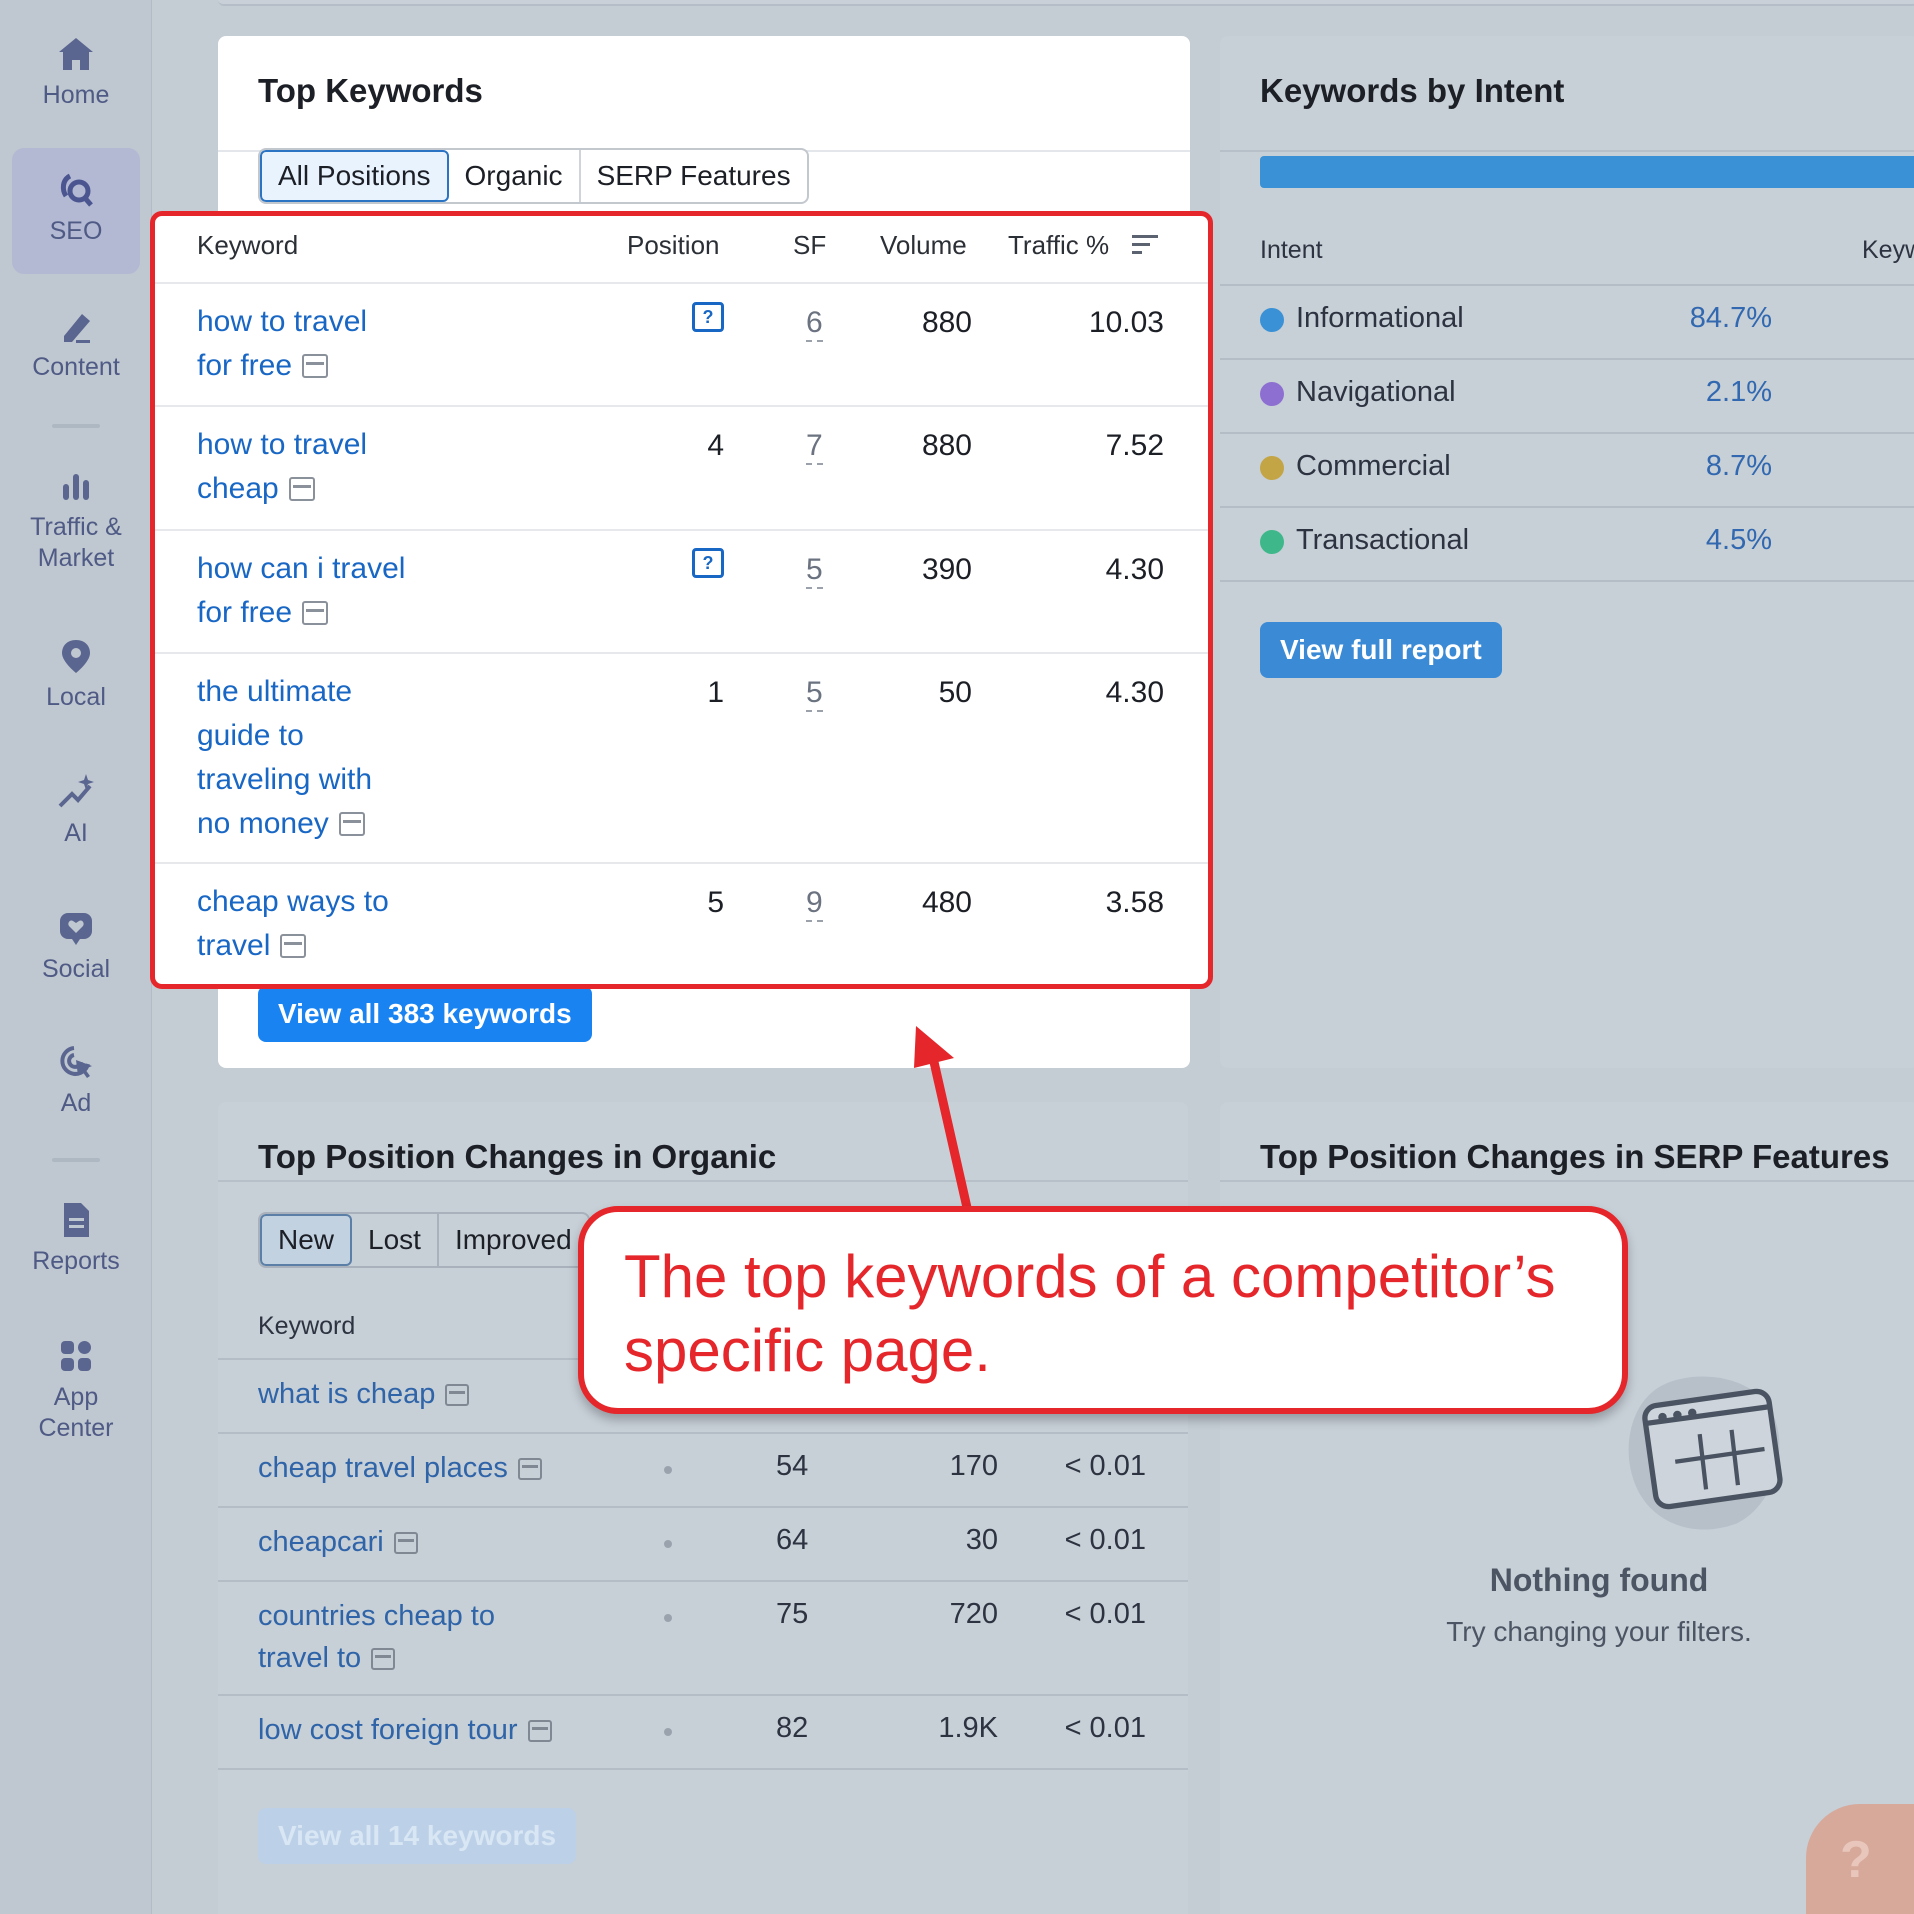 The height and width of the screenshot is (1914, 1914). I want to click on view-all-keywords-button: View all 383 keywords, so click(425, 1014).